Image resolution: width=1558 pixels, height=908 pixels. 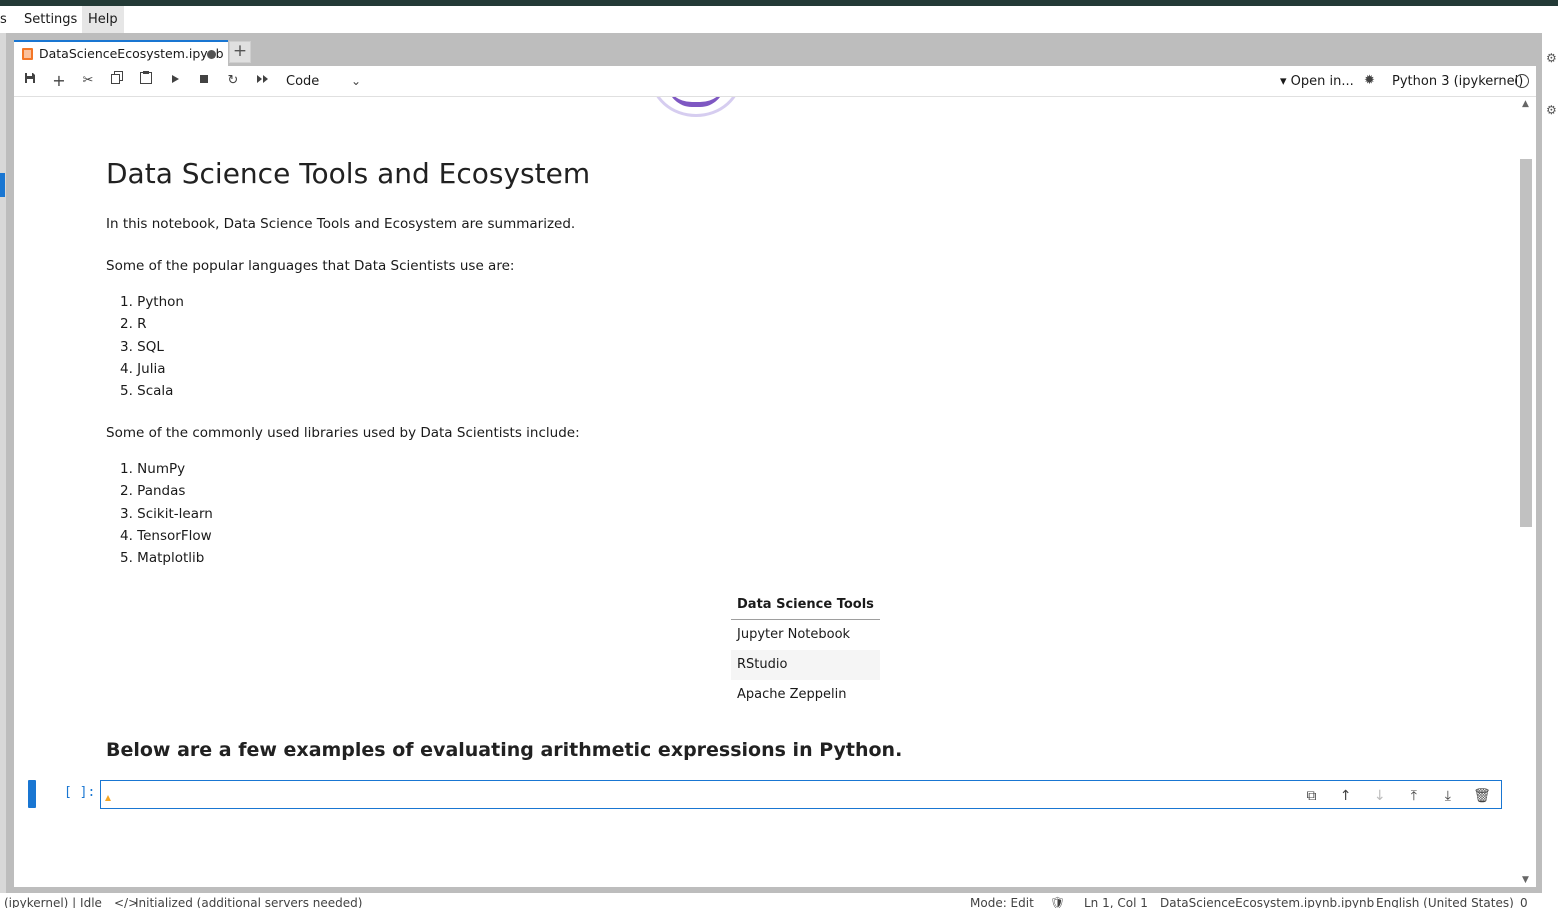 What do you see at coordinates (1369, 81) in the screenshot?
I see `bug-icon: ✹` at bounding box center [1369, 81].